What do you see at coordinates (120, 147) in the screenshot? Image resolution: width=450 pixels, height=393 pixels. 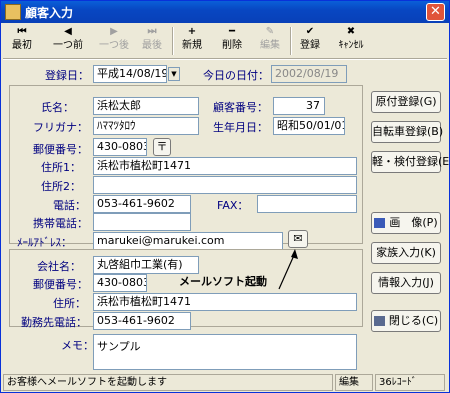 I see `postal-field: 430-0803` at bounding box center [120, 147].